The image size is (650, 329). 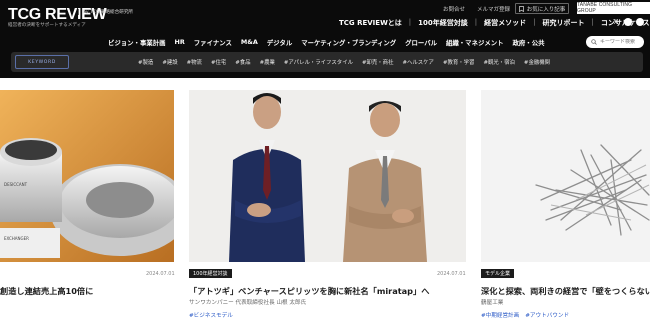 What do you see at coordinates (565, 291) in the screenshot?
I see `article-title: 深化と探索、両利きの経営で「壁をつくらない」未` at bounding box center [565, 291].